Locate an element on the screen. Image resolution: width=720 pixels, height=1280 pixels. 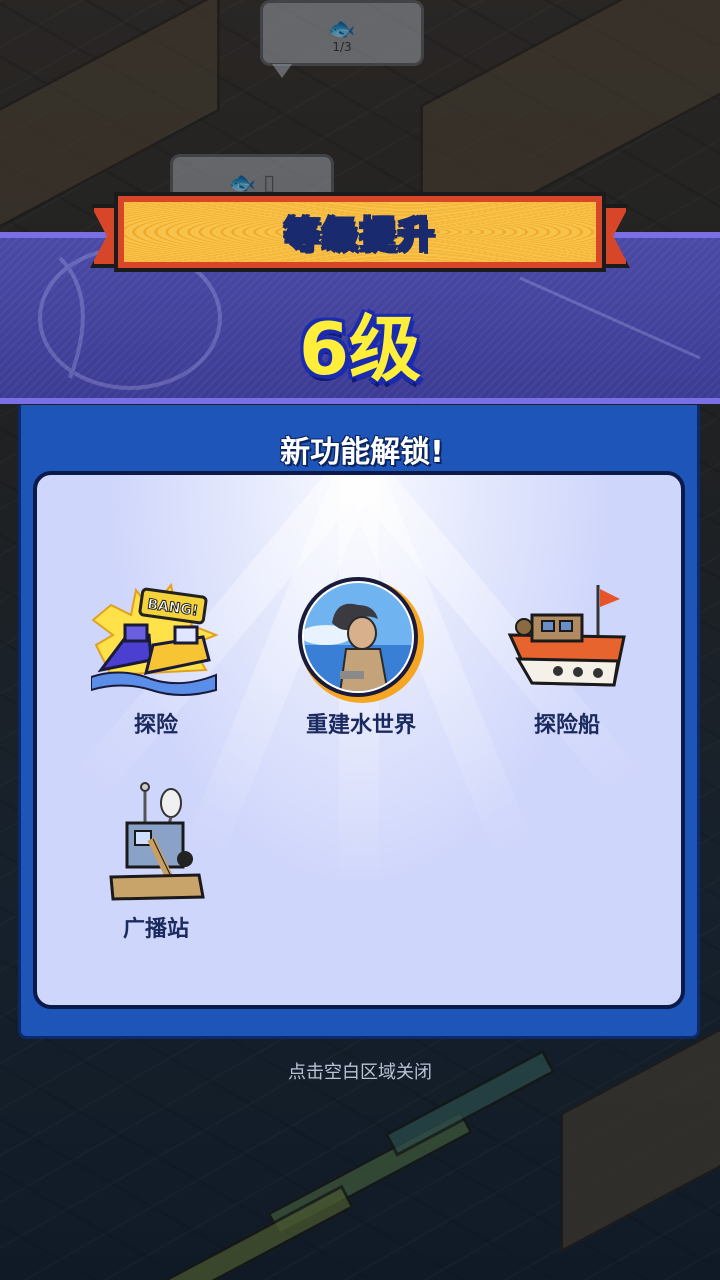
level-value: 6级 is located at coordinates (360, 349).